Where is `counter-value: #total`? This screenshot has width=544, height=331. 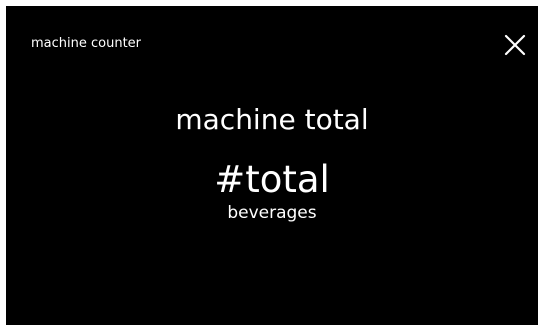
counter-value: #total is located at coordinates (272, 179).